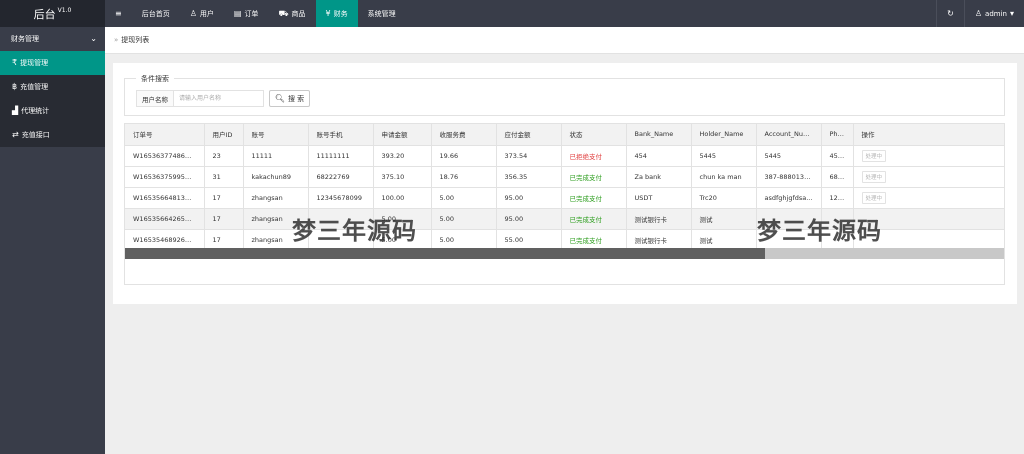 Image resolution: width=1024 pixels, height=454 pixels. I want to click on user-icon: ♙, so click(978, 13).